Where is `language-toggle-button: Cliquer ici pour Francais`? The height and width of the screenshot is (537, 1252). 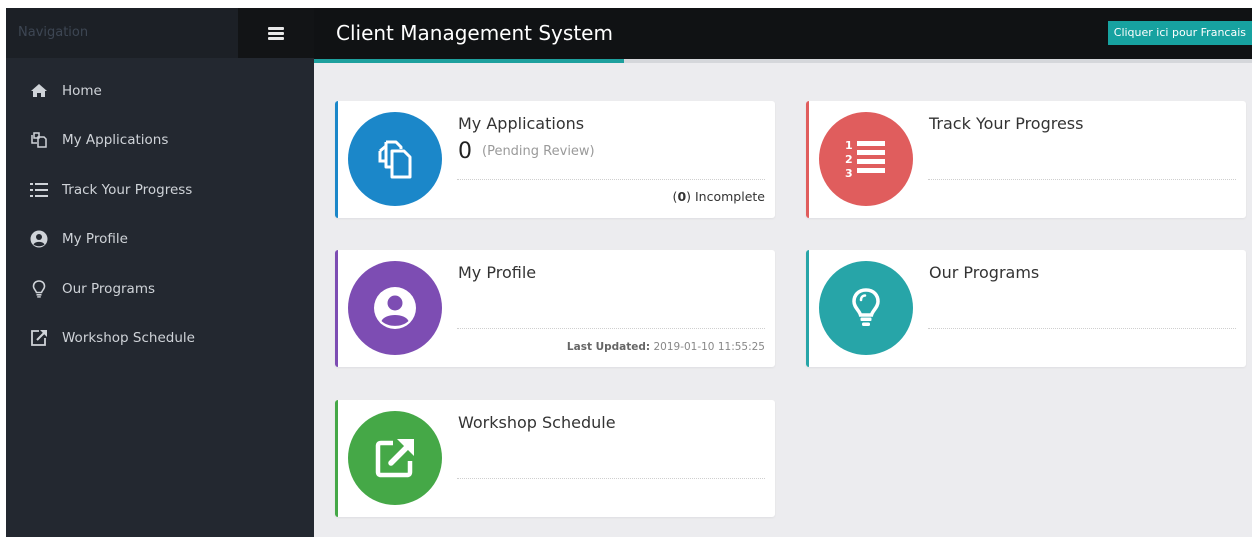 language-toggle-button: Cliquer ici pour Francais is located at coordinates (1179, 33).